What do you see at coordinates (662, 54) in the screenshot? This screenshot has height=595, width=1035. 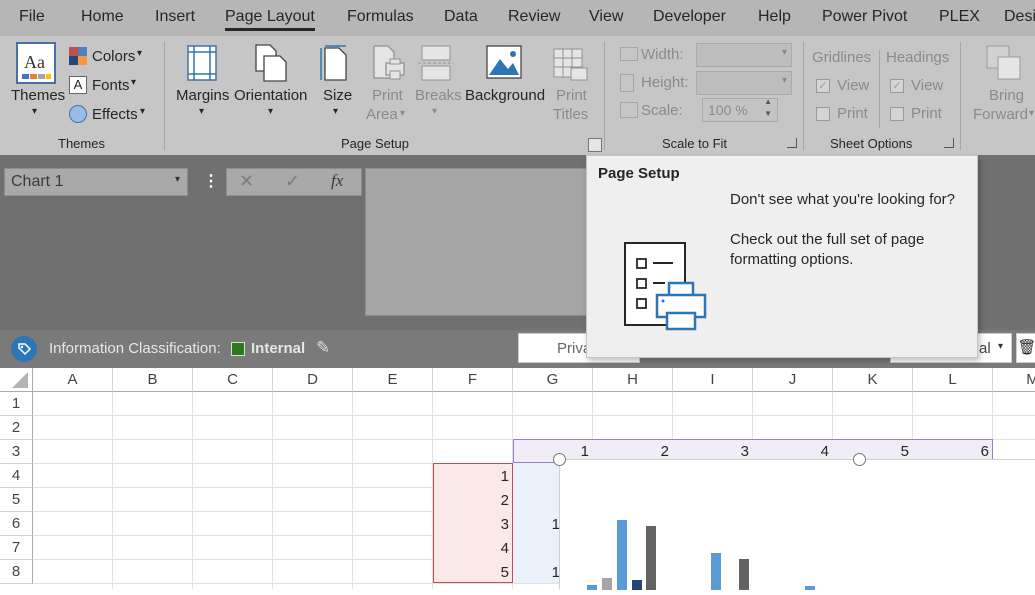 I see `width-label: Width:` at bounding box center [662, 54].